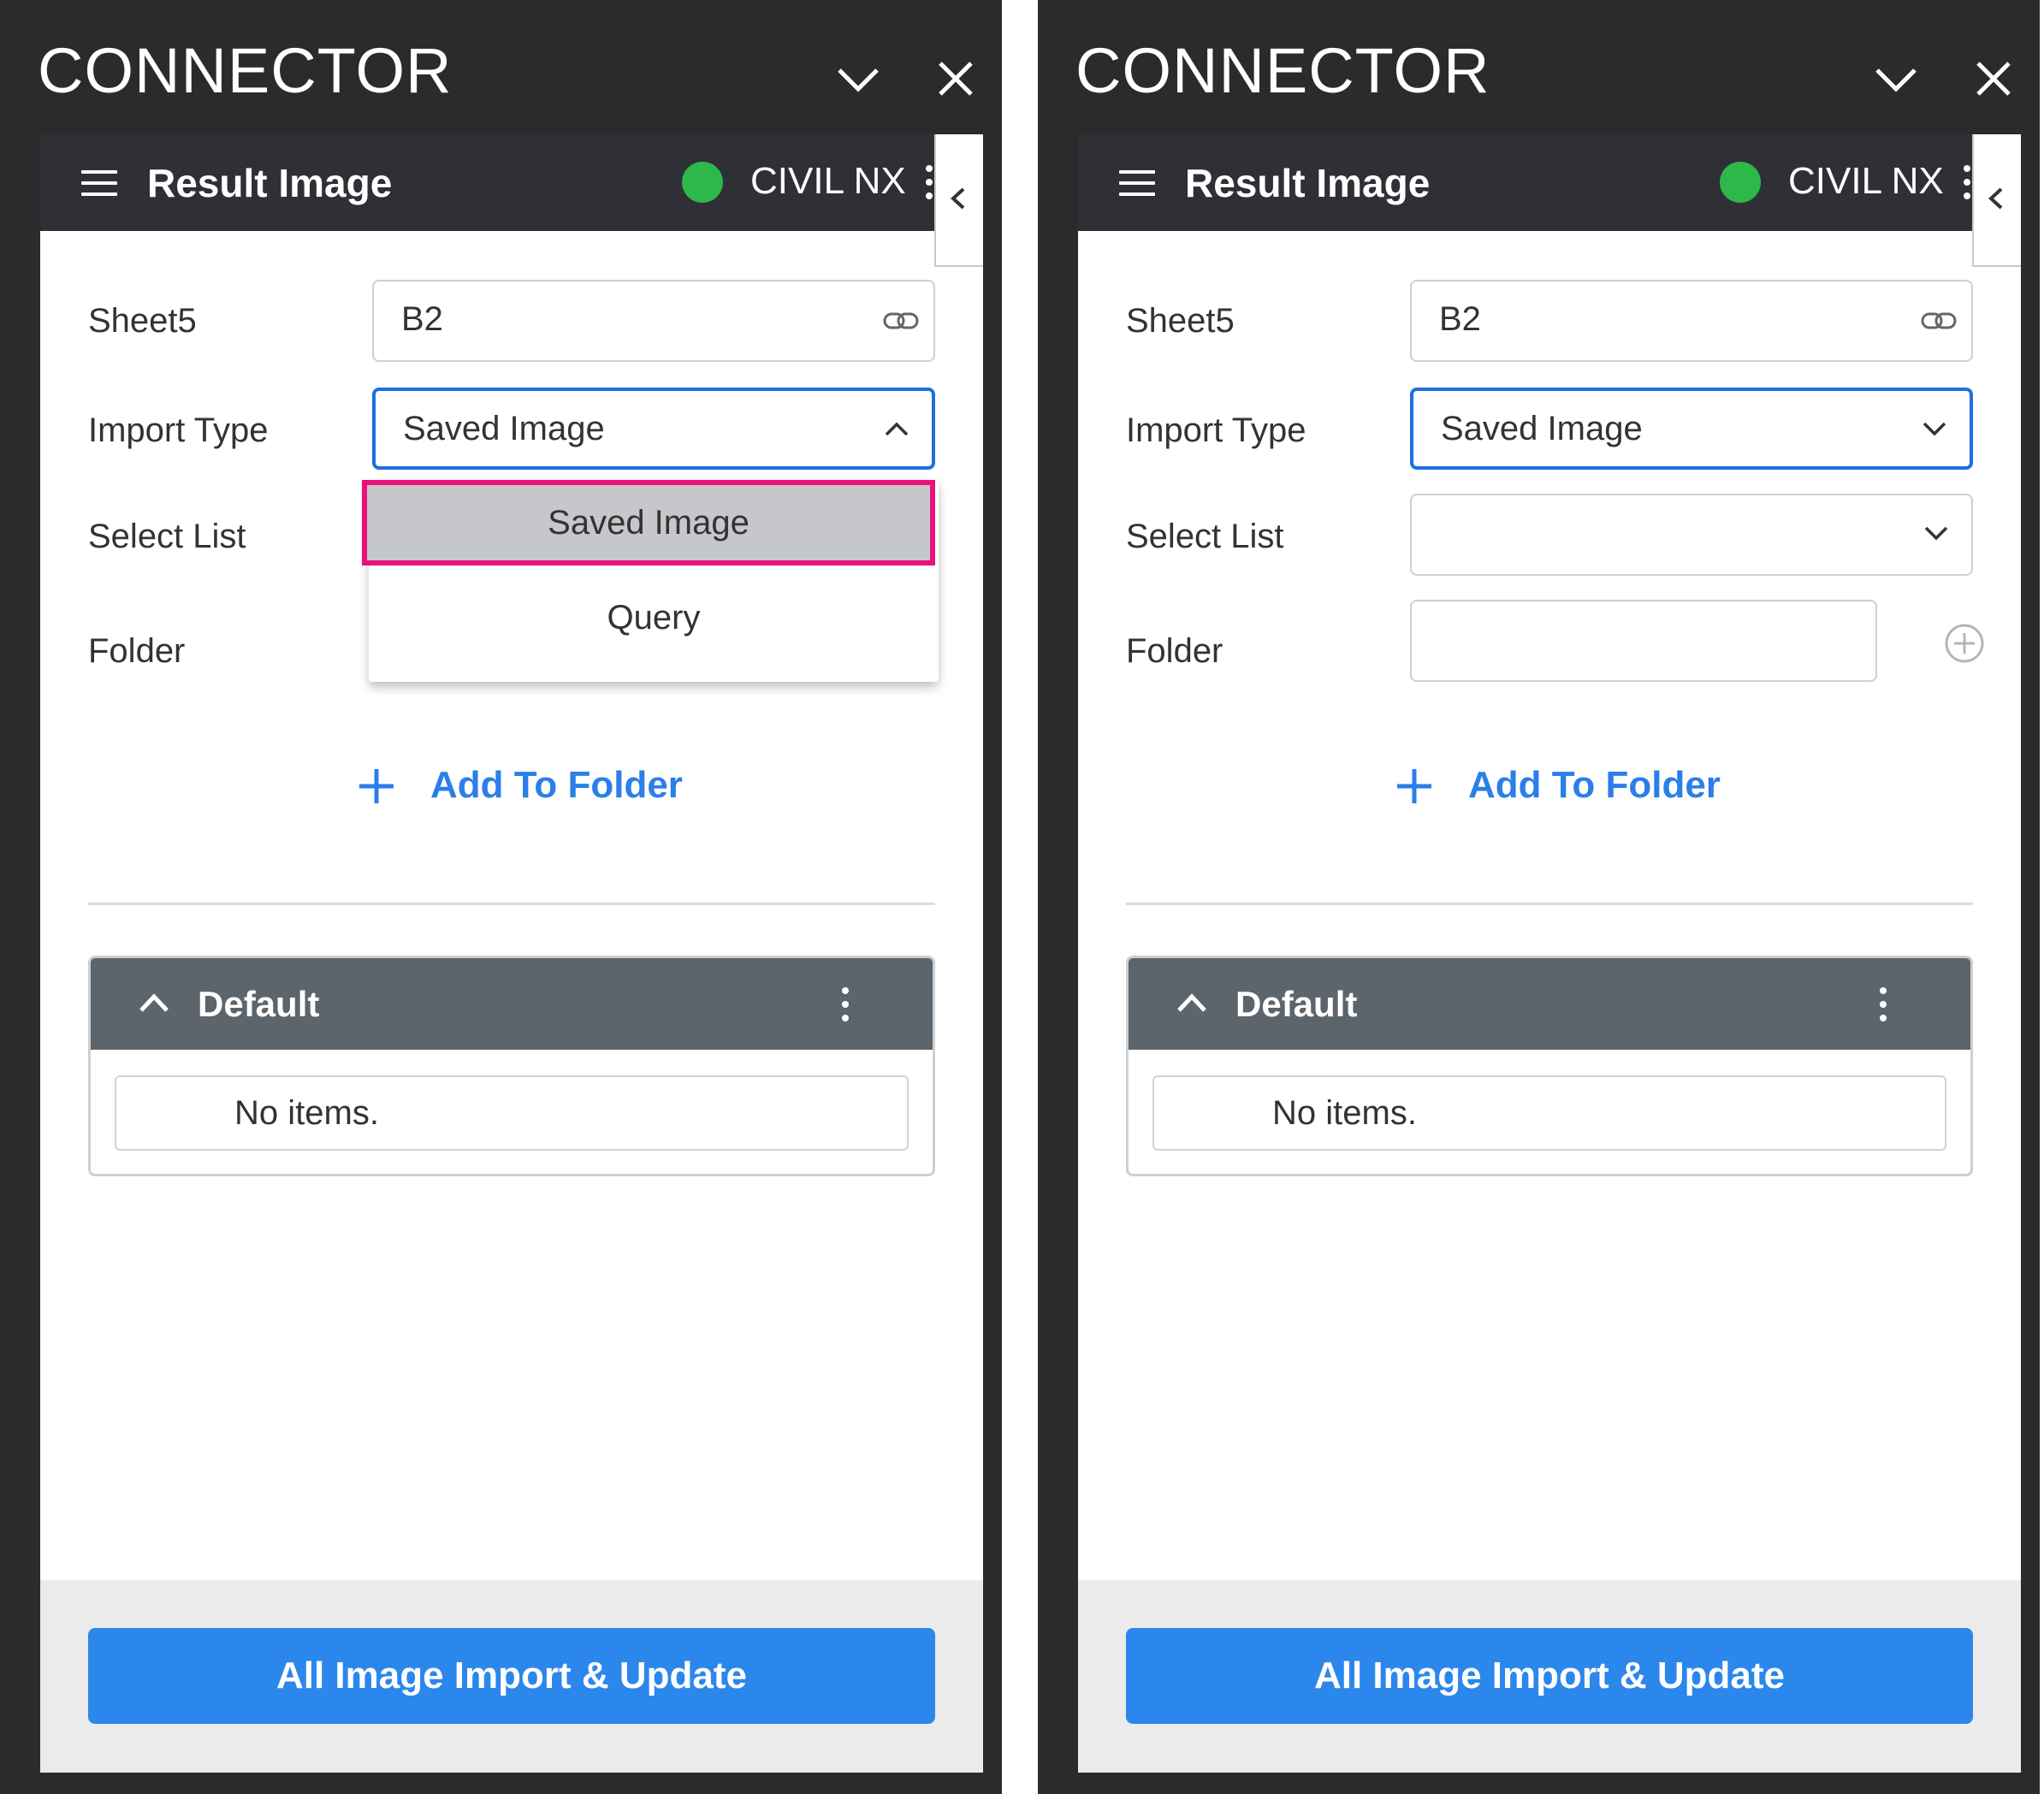 This screenshot has width=2044, height=1794. Describe the element at coordinates (648, 522) in the screenshot. I see `dropdown-option-saved-image: Saved Image` at that location.